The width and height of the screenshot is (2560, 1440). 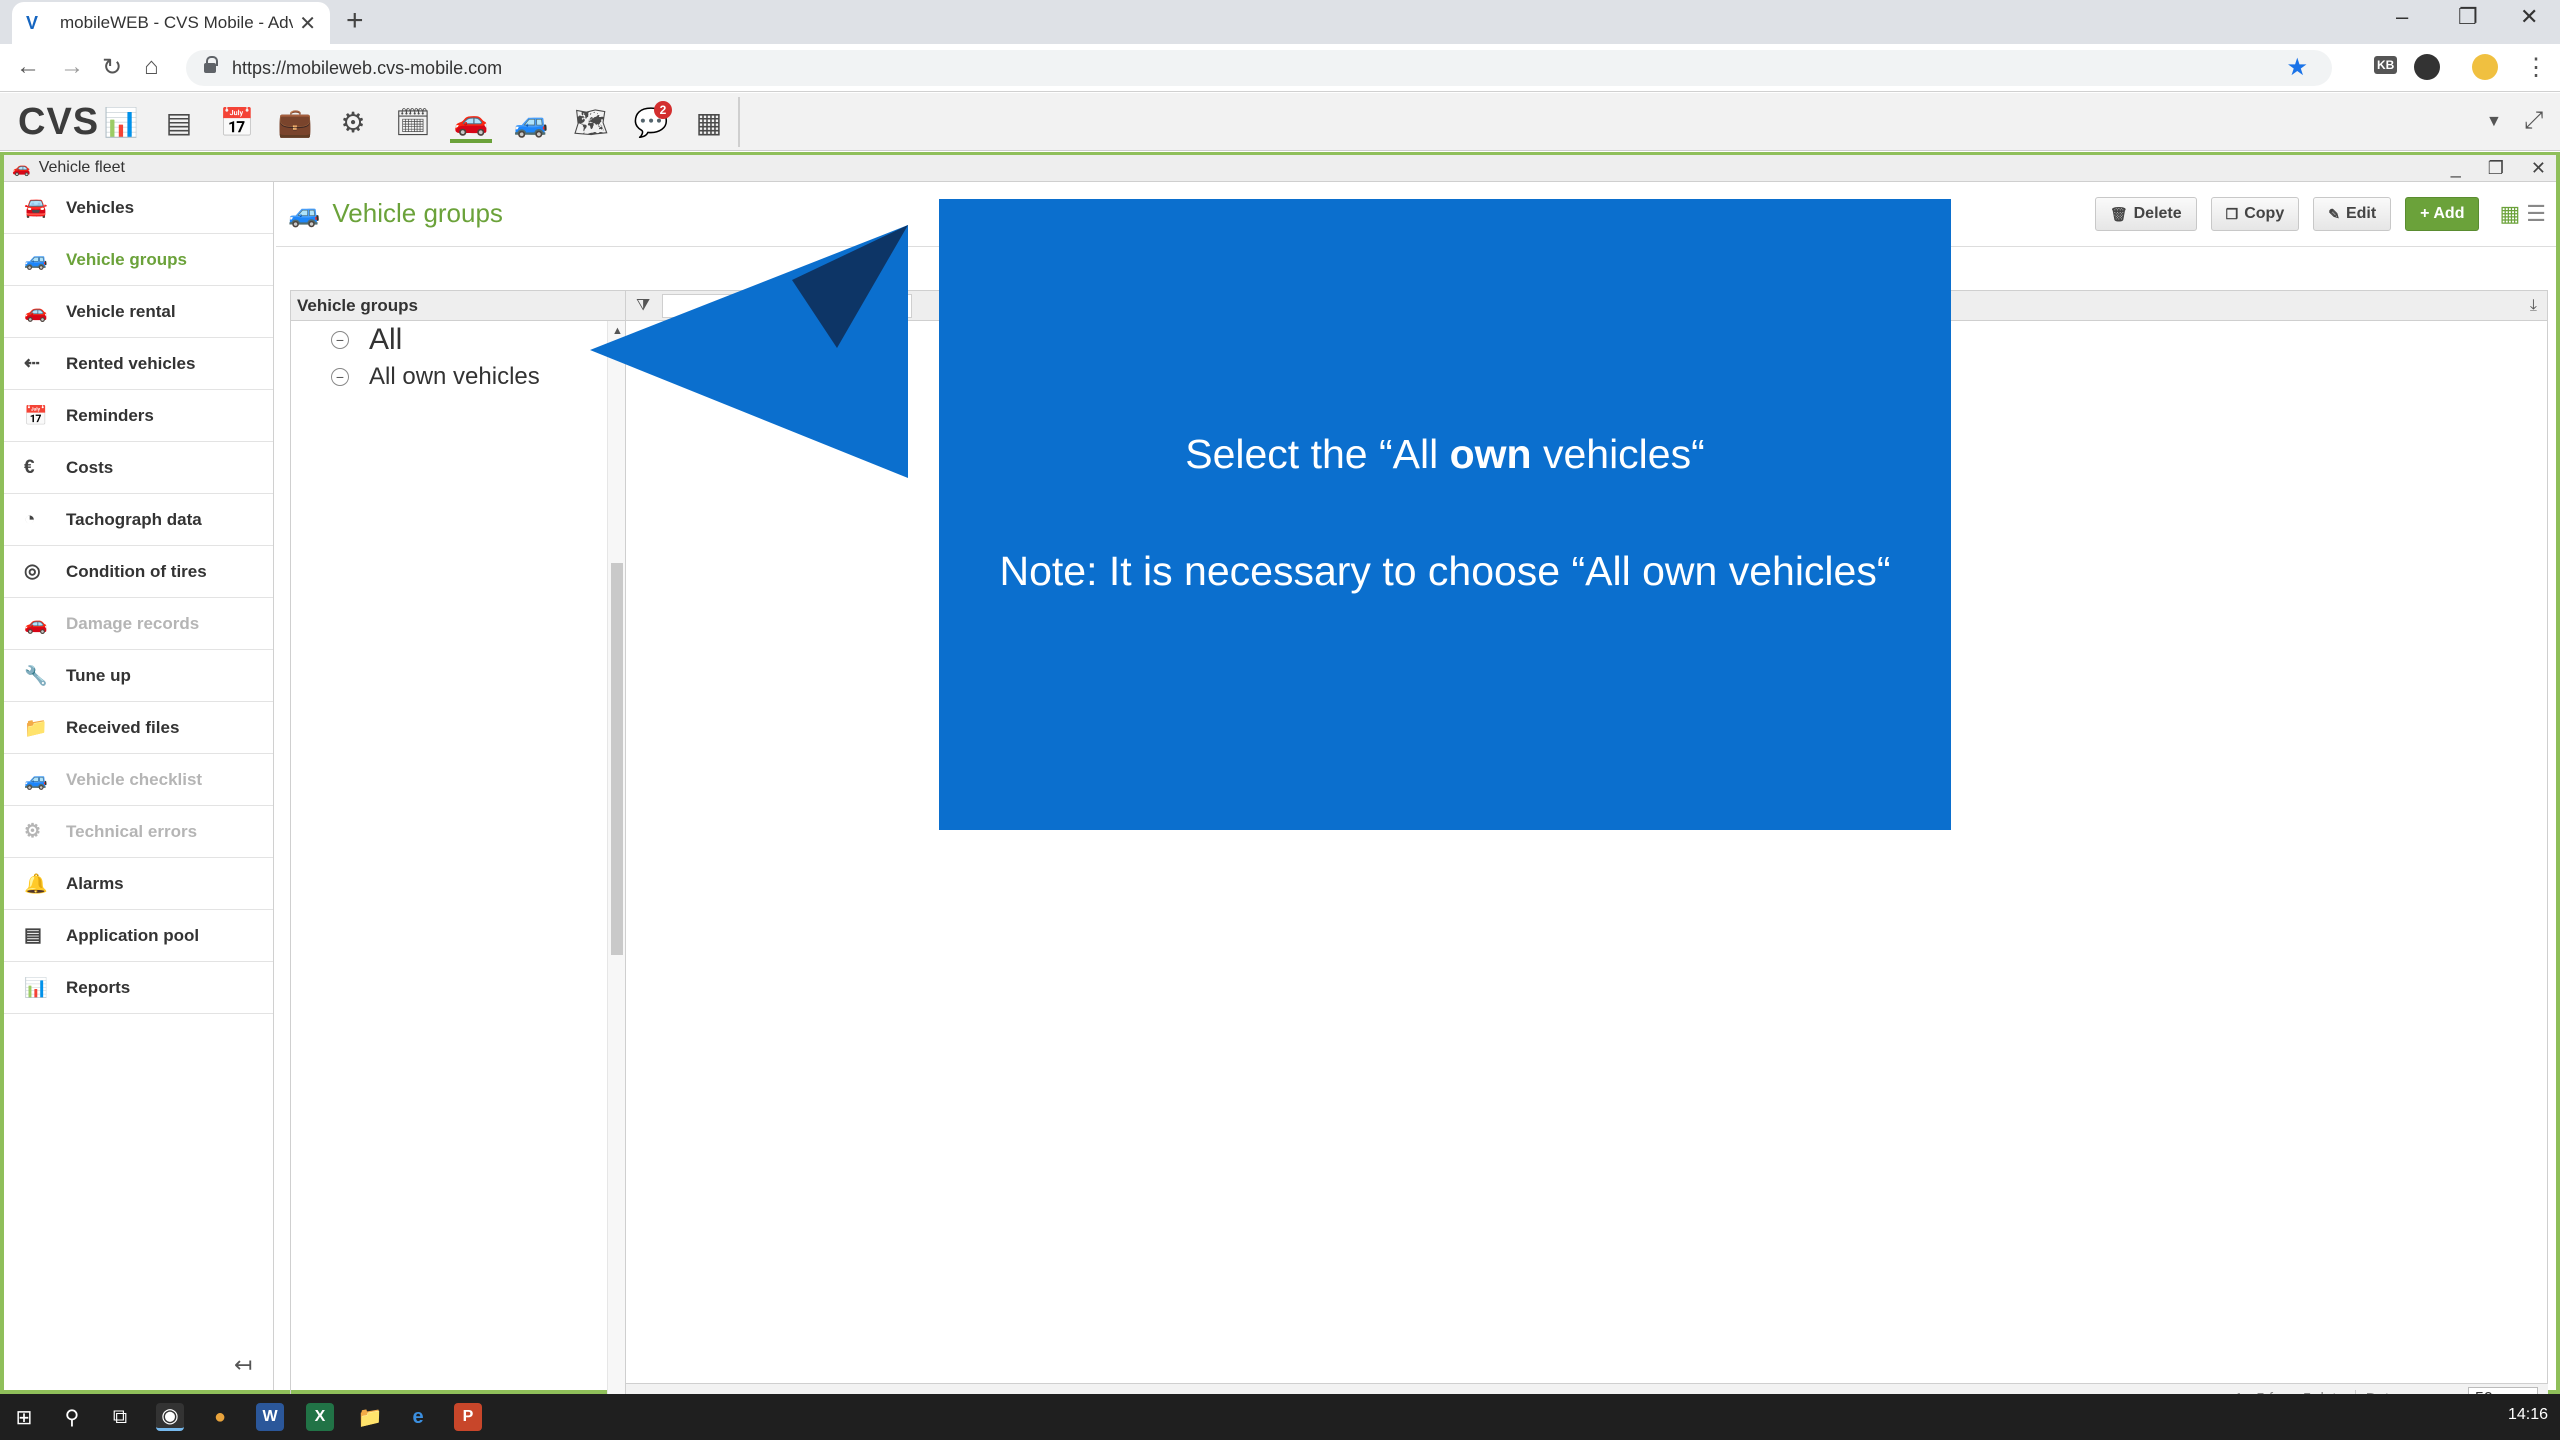 I want to click on maximize-panel-icon: ❐, so click(x=2496, y=168).